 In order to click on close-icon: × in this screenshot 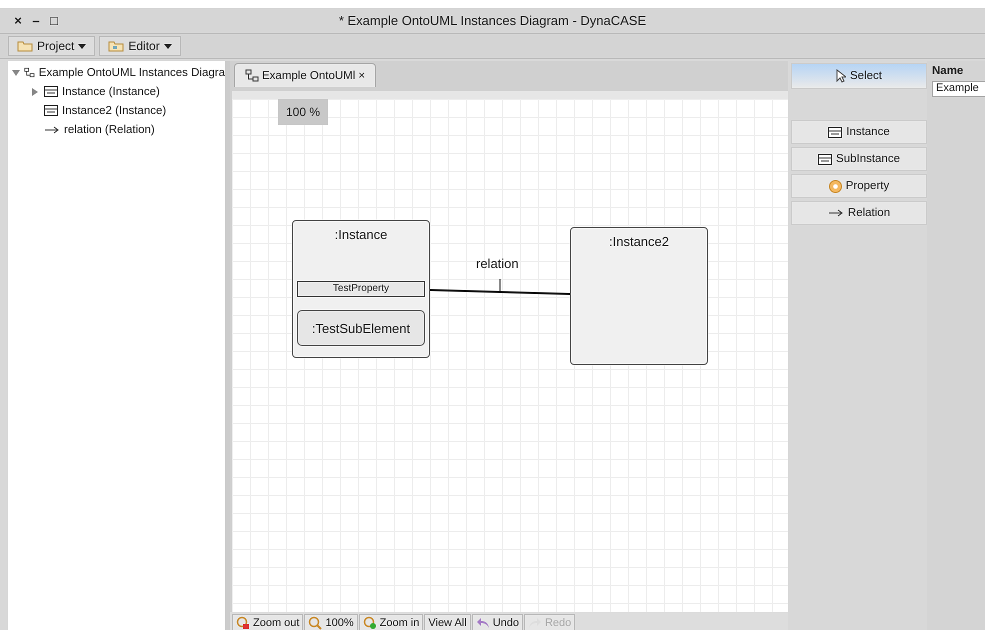, I will do `click(362, 76)`.